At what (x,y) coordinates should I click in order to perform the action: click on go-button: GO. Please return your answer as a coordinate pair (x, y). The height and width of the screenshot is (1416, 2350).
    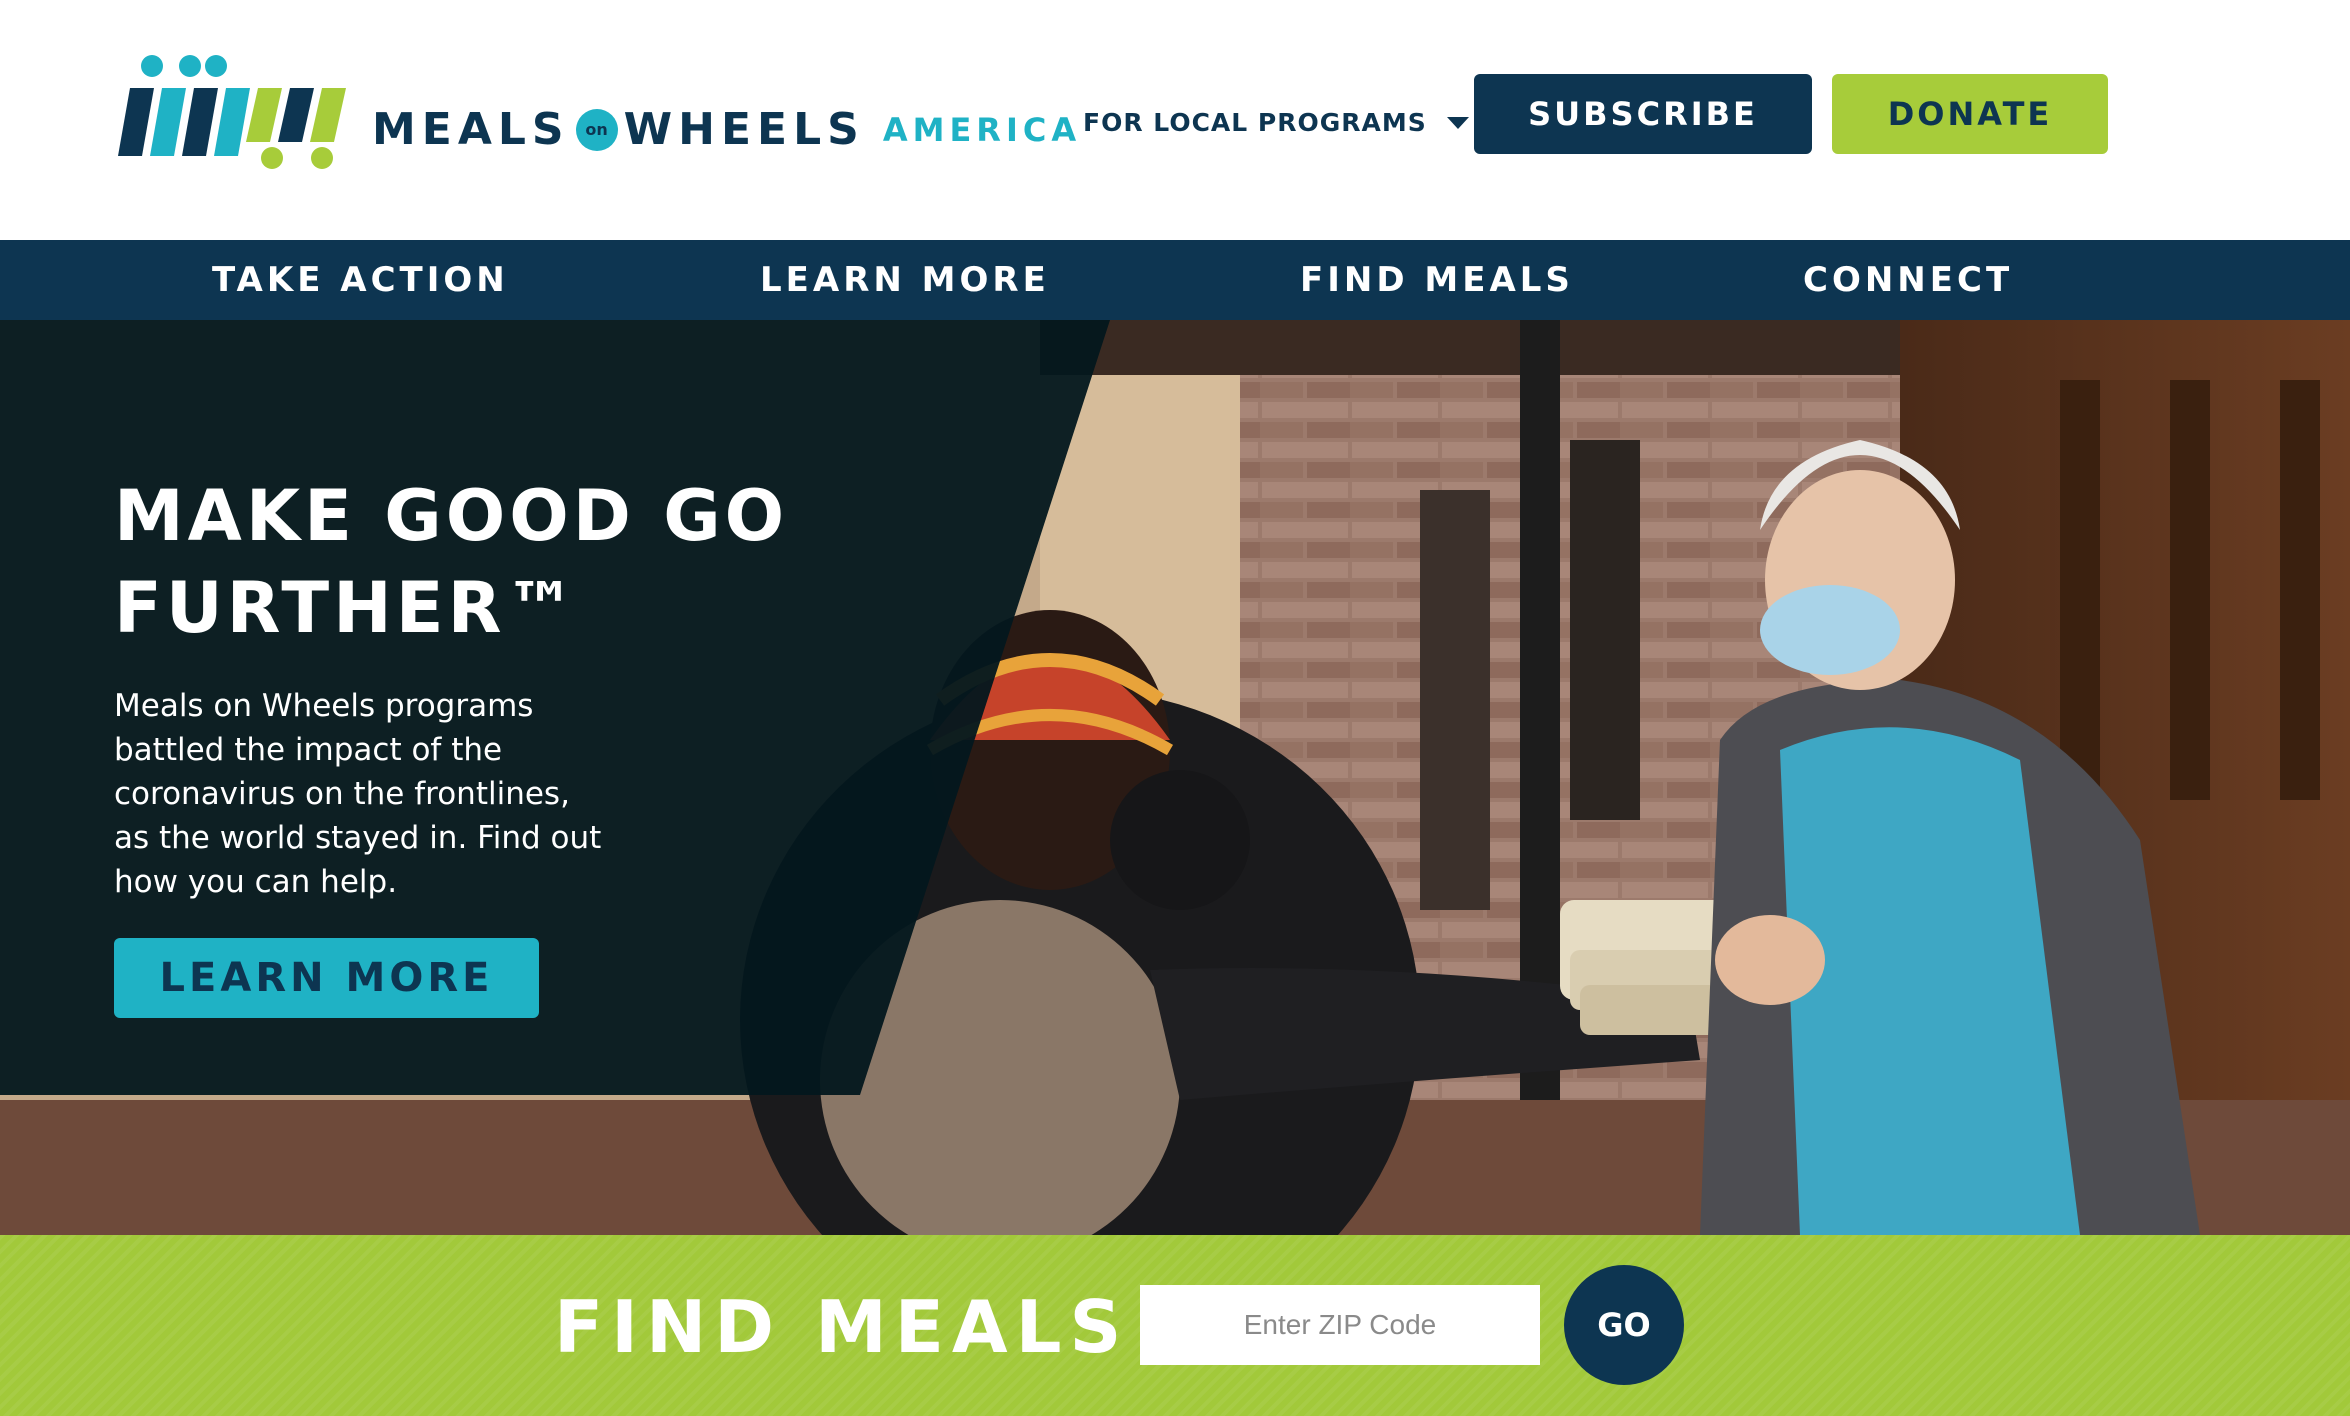
    Looking at the image, I should click on (1624, 1325).